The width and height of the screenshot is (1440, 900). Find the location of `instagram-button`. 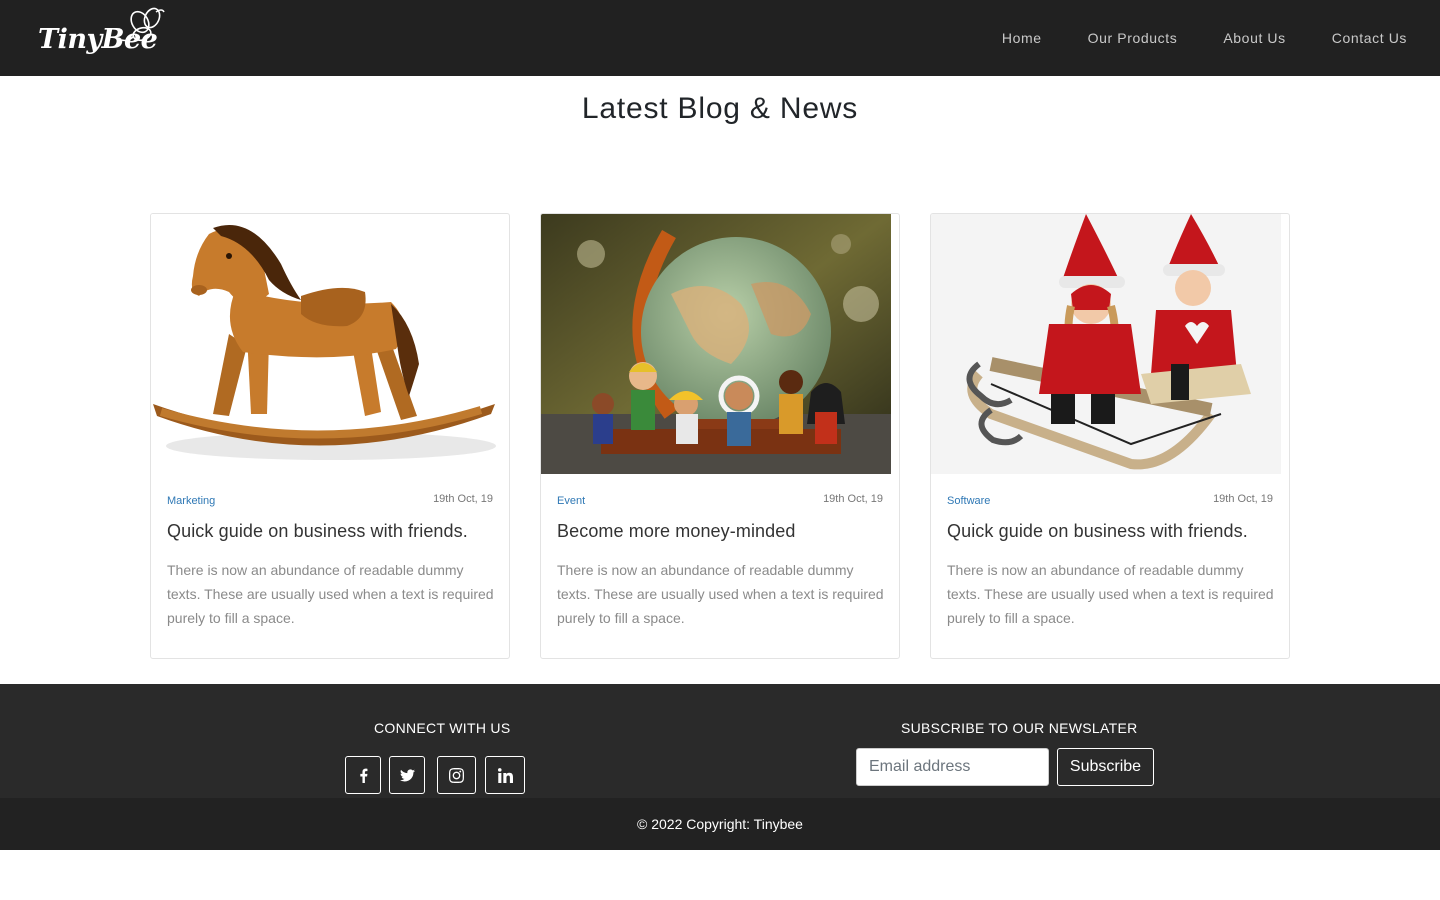

instagram-button is located at coordinates (456, 775).